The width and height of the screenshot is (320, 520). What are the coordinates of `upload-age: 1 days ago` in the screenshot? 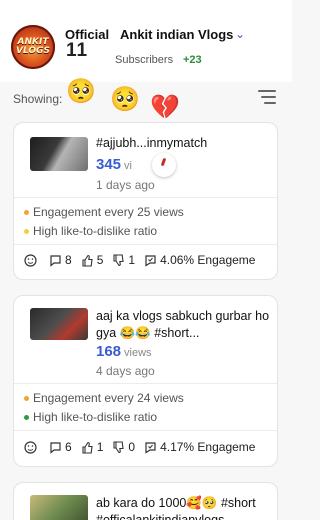 It's located at (125, 185).